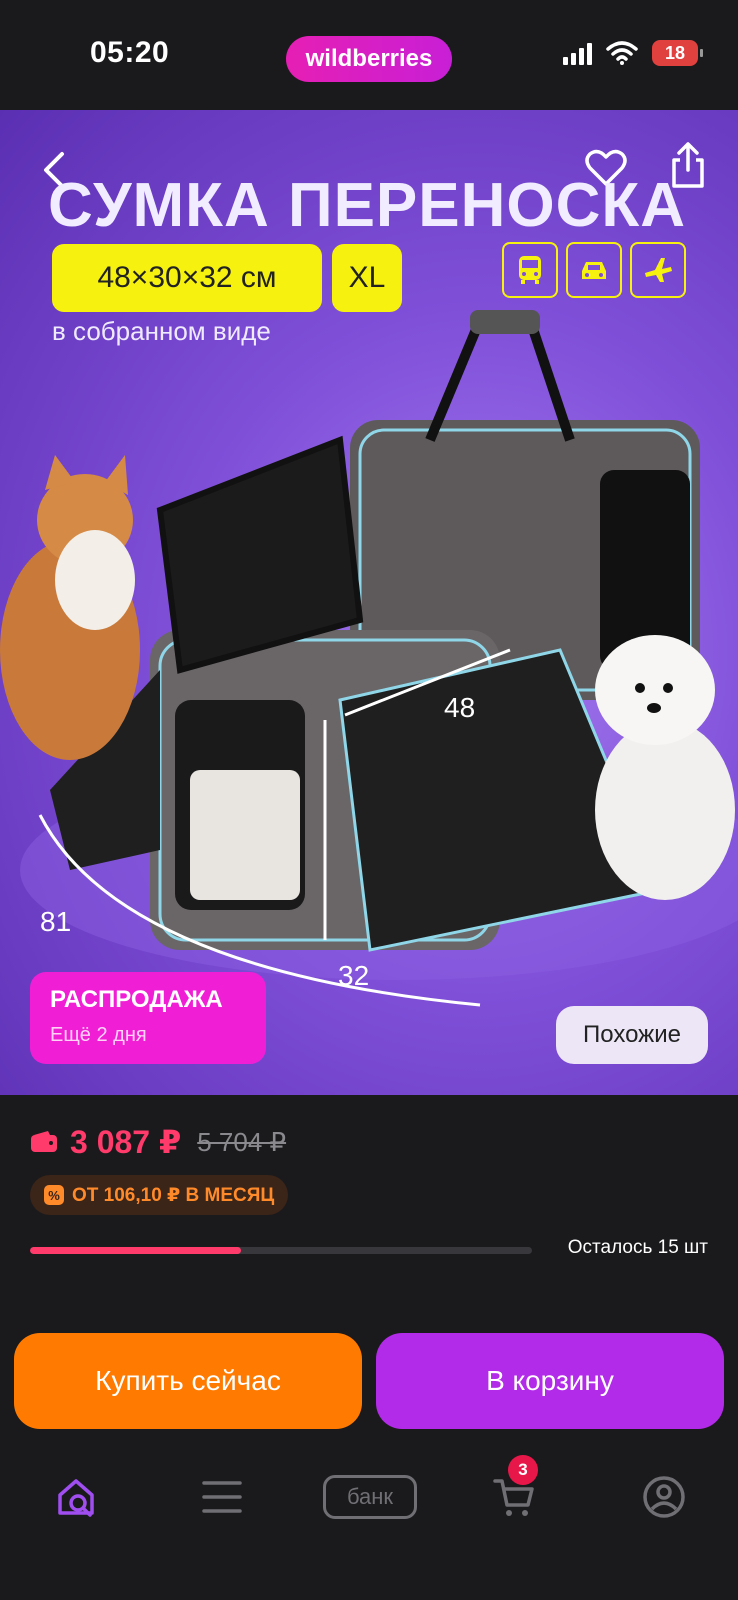  What do you see at coordinates (523, 1470) in the screenshot?
I see `cart-count-badge: 3` at bounding box center [523, 1470].